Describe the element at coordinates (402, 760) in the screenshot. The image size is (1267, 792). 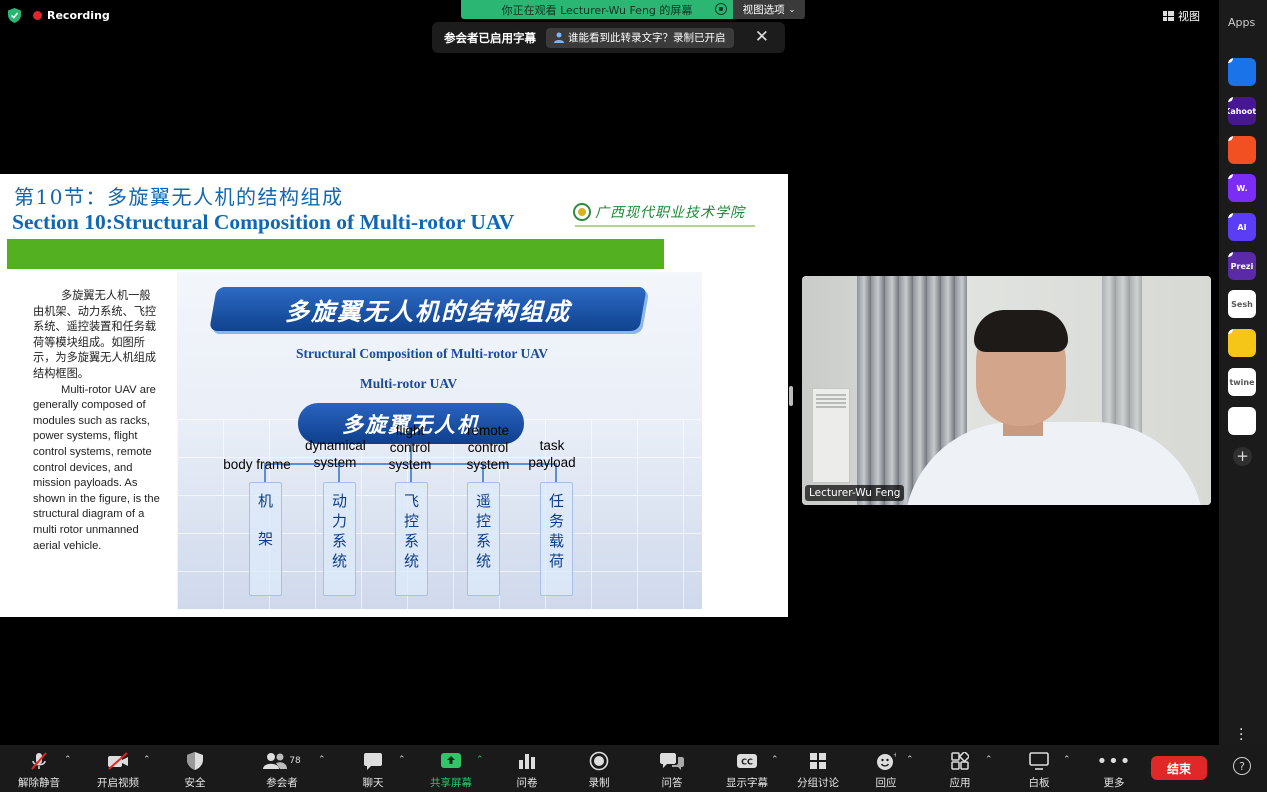
I see `chat-caret-icon: ⌃` at that location.